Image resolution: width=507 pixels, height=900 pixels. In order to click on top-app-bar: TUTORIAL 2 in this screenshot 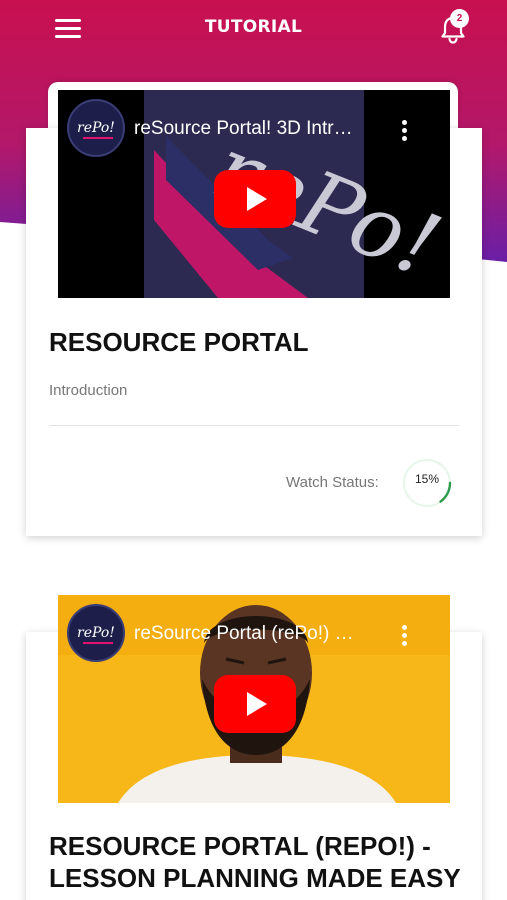, I will do `click(253, 29)`.